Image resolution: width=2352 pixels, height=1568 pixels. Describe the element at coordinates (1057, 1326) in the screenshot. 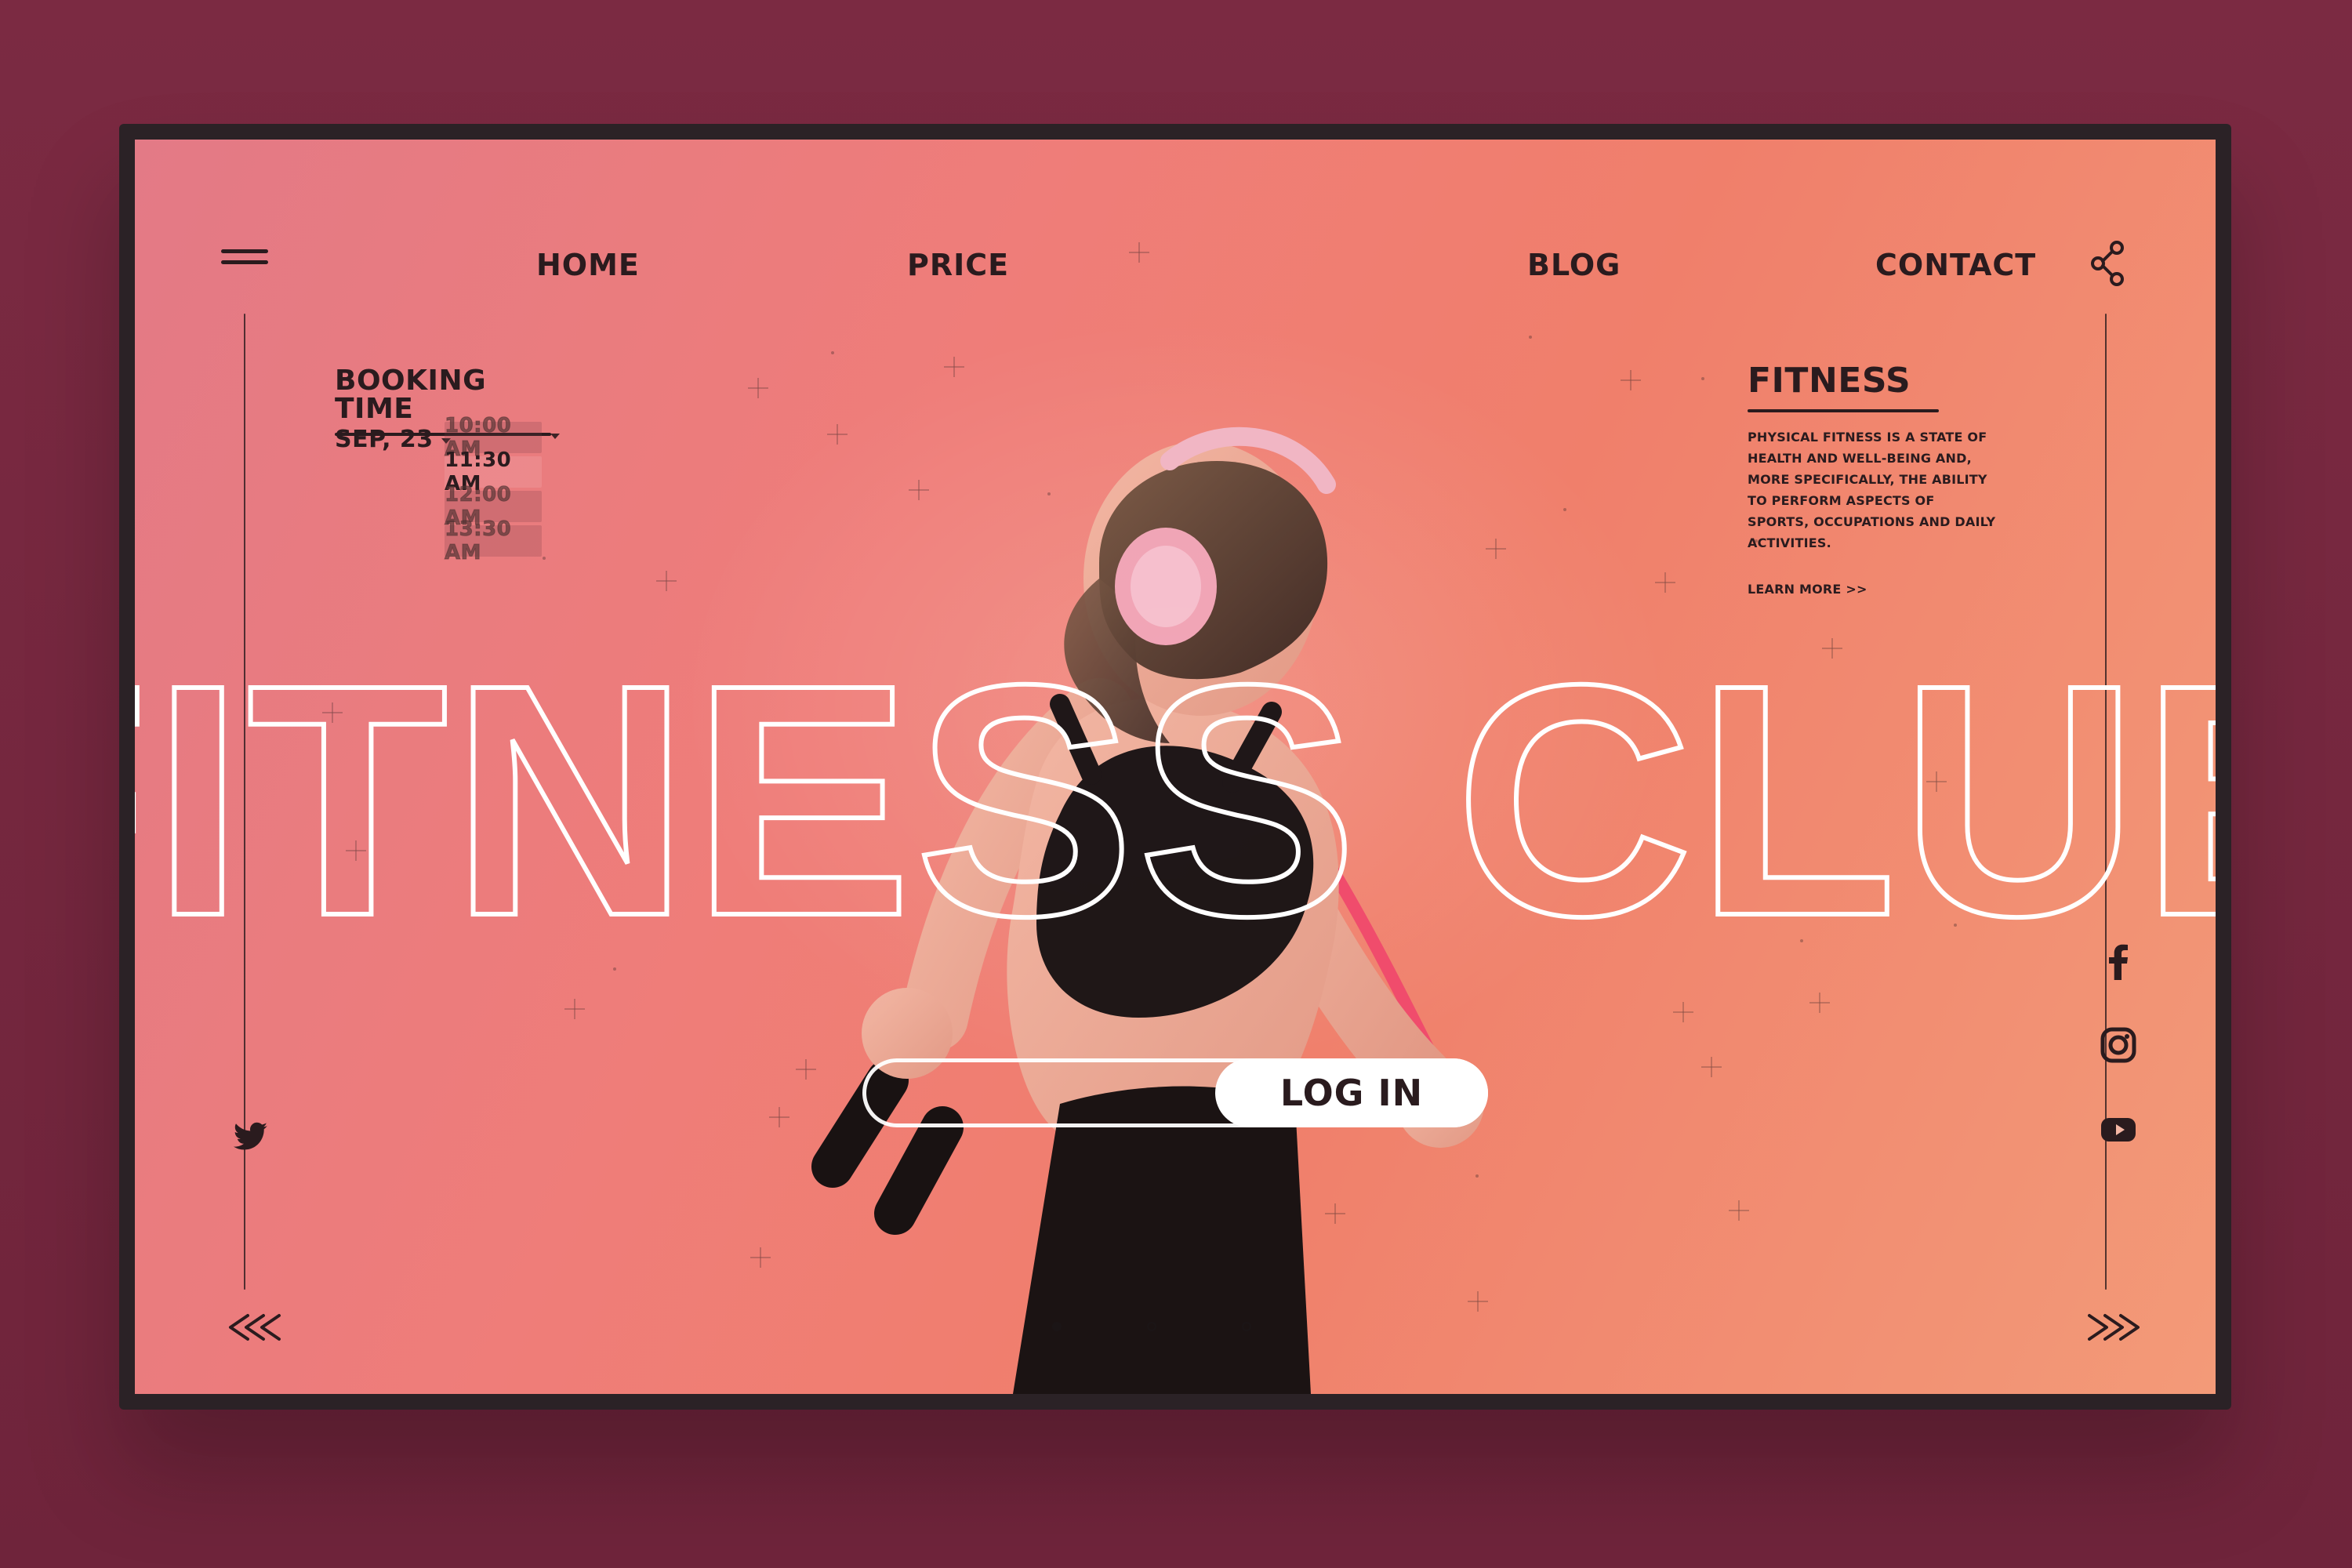

I see `carousel-dot-active` at that location.